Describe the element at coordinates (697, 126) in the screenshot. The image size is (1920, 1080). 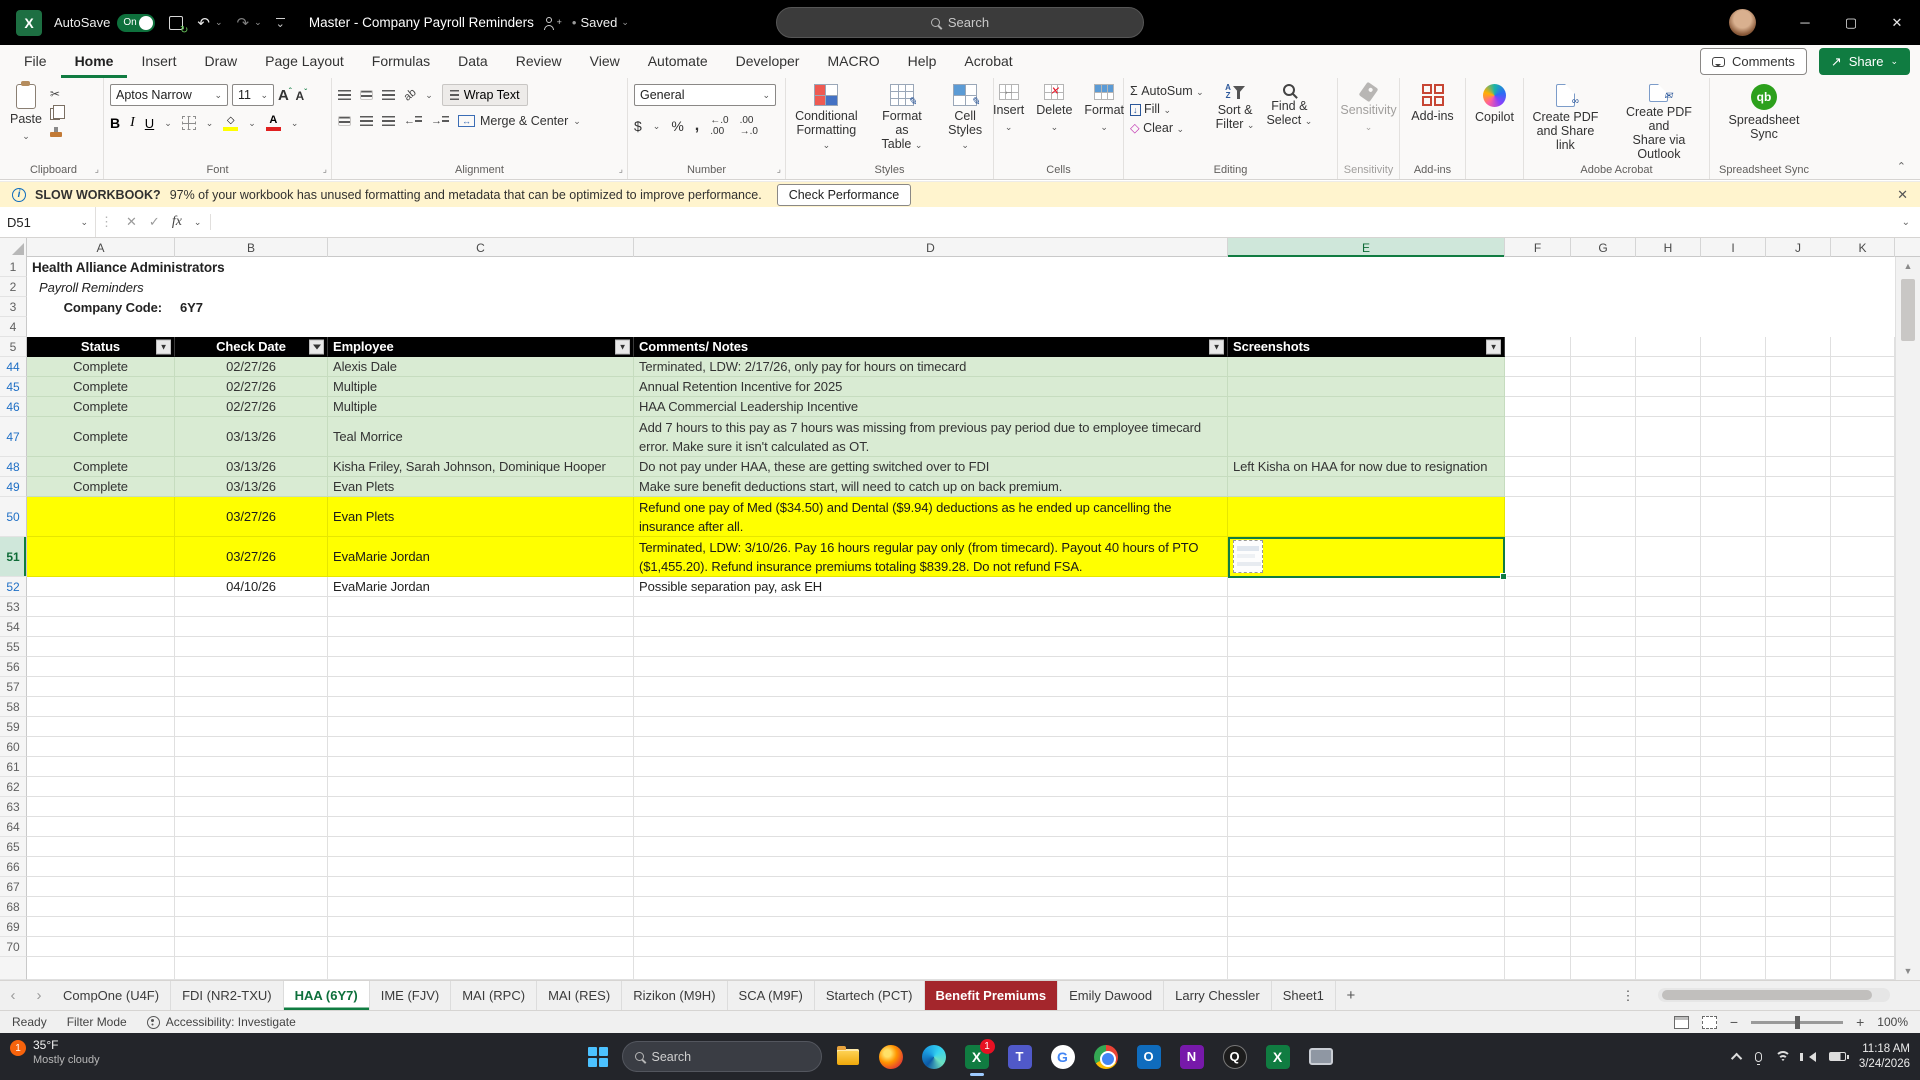
I see `comma-style-icon: ,` at that location.